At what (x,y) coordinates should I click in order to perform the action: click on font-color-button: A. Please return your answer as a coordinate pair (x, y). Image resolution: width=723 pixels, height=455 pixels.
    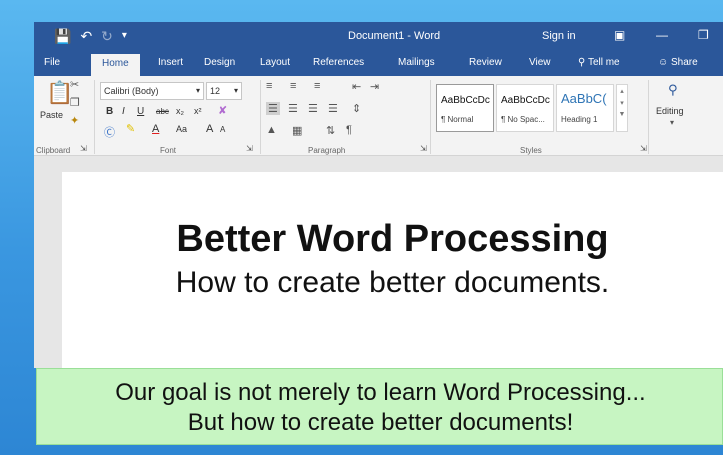
    Looking at the image, I should click on (155, 129).